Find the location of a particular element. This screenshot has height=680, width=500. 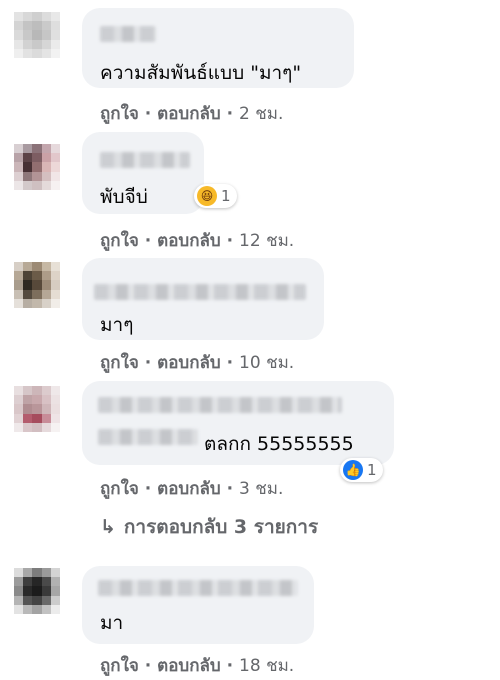

reply-arrow-icon: ↳ is located at coordinates (108, 527).